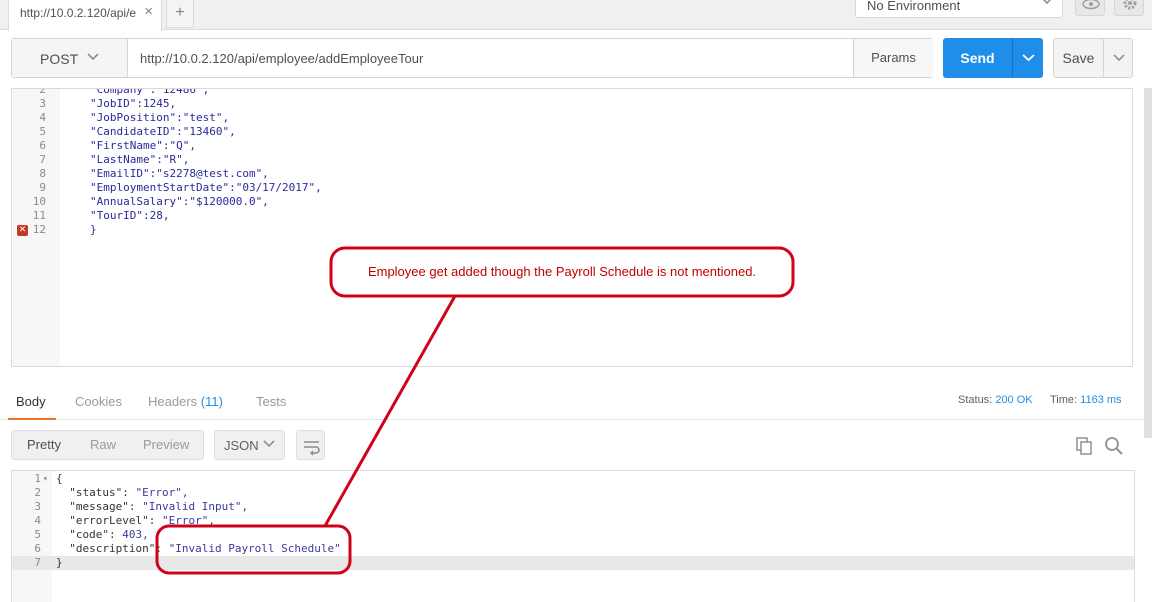 The height and width of the screenshot is (602, 1152). Describe the element at coordinates (37, 548) in the screenshot. I see `line-number: 6` at that location.